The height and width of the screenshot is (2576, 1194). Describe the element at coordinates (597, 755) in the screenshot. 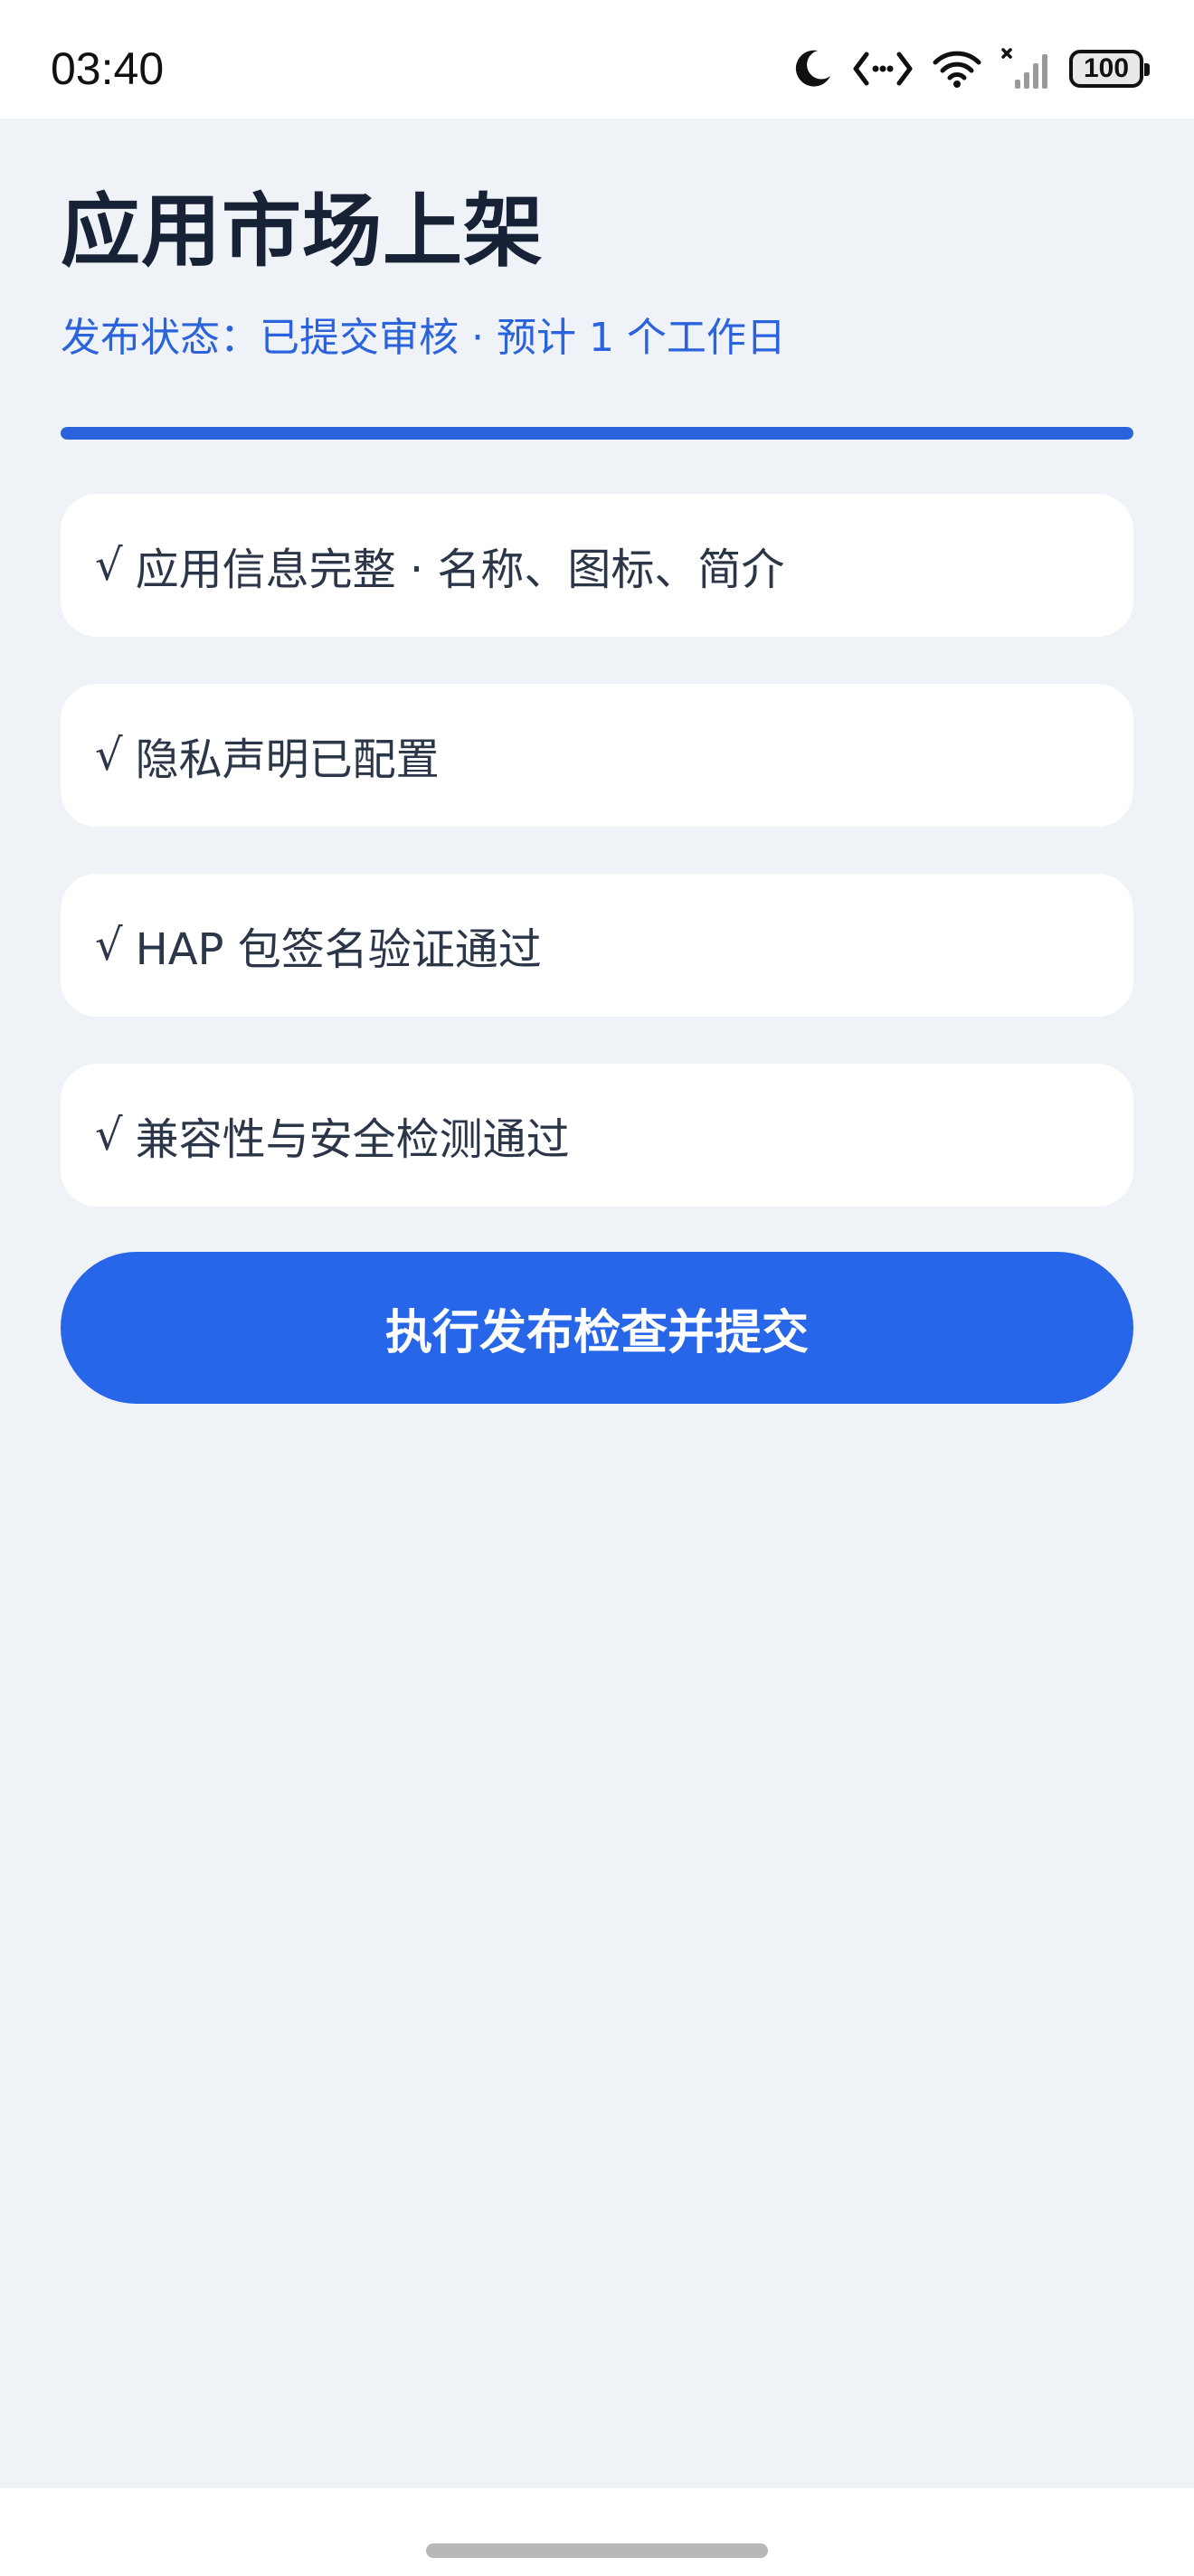

I see `checklist-item-privacy: √ 隐私声明已配置` at that location.